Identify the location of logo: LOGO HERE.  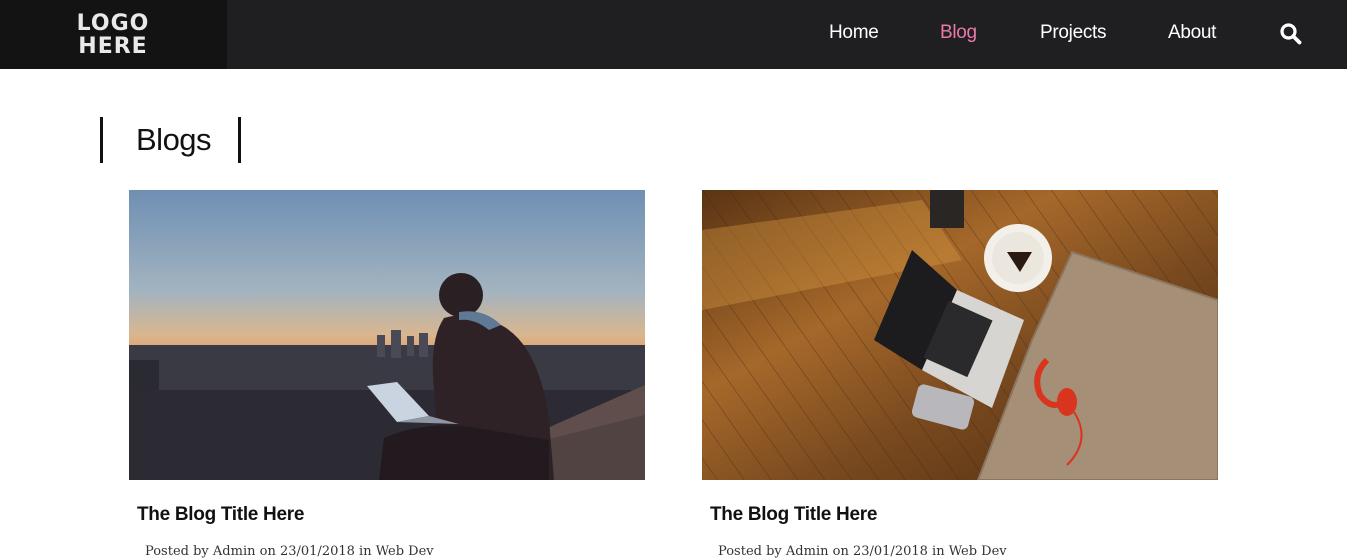
(113, 35).